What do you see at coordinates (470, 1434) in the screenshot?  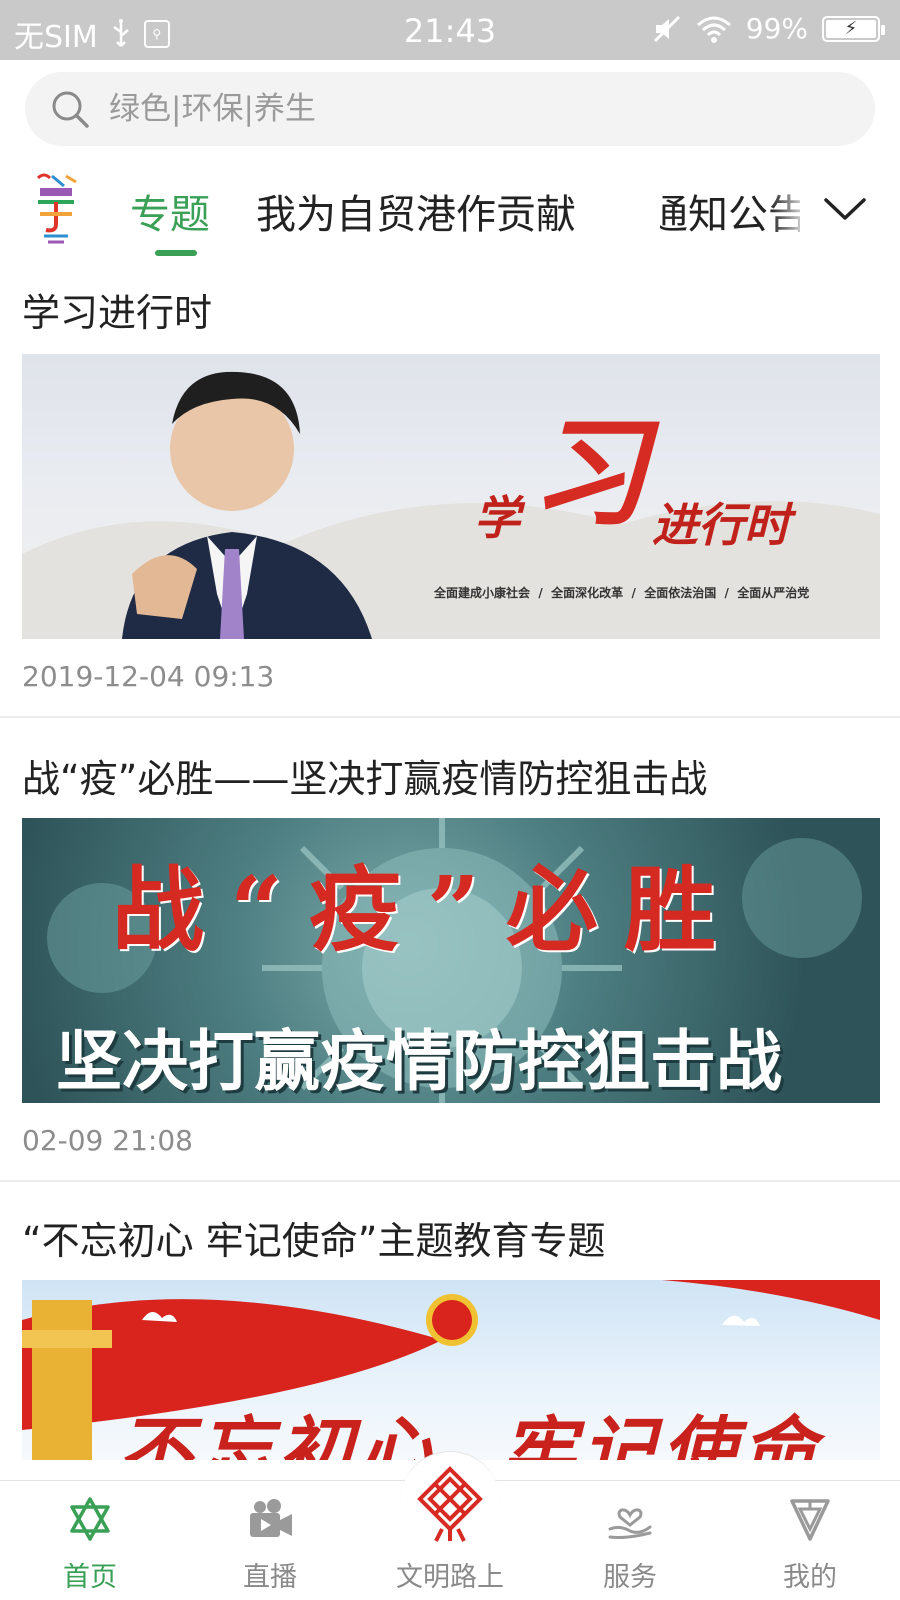 I see `banner-headline: 不忘初心 牢记使命` at bounding box center [470, 1434].